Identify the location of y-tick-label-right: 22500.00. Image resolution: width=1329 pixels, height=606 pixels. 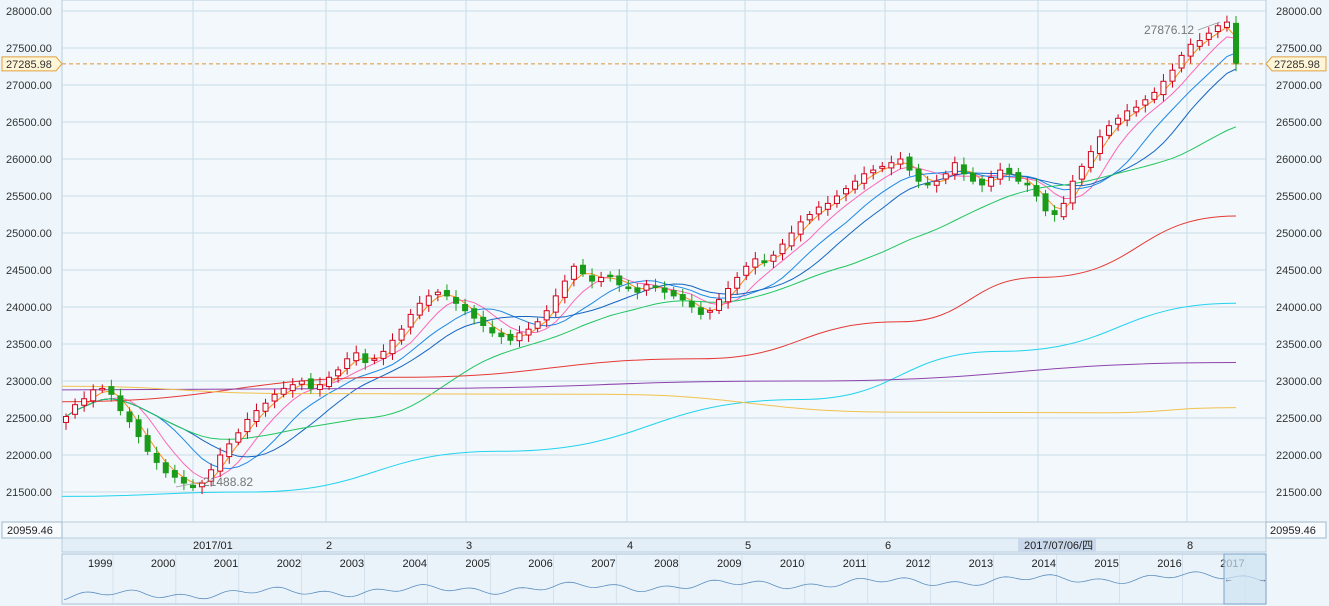
(1299, 419).